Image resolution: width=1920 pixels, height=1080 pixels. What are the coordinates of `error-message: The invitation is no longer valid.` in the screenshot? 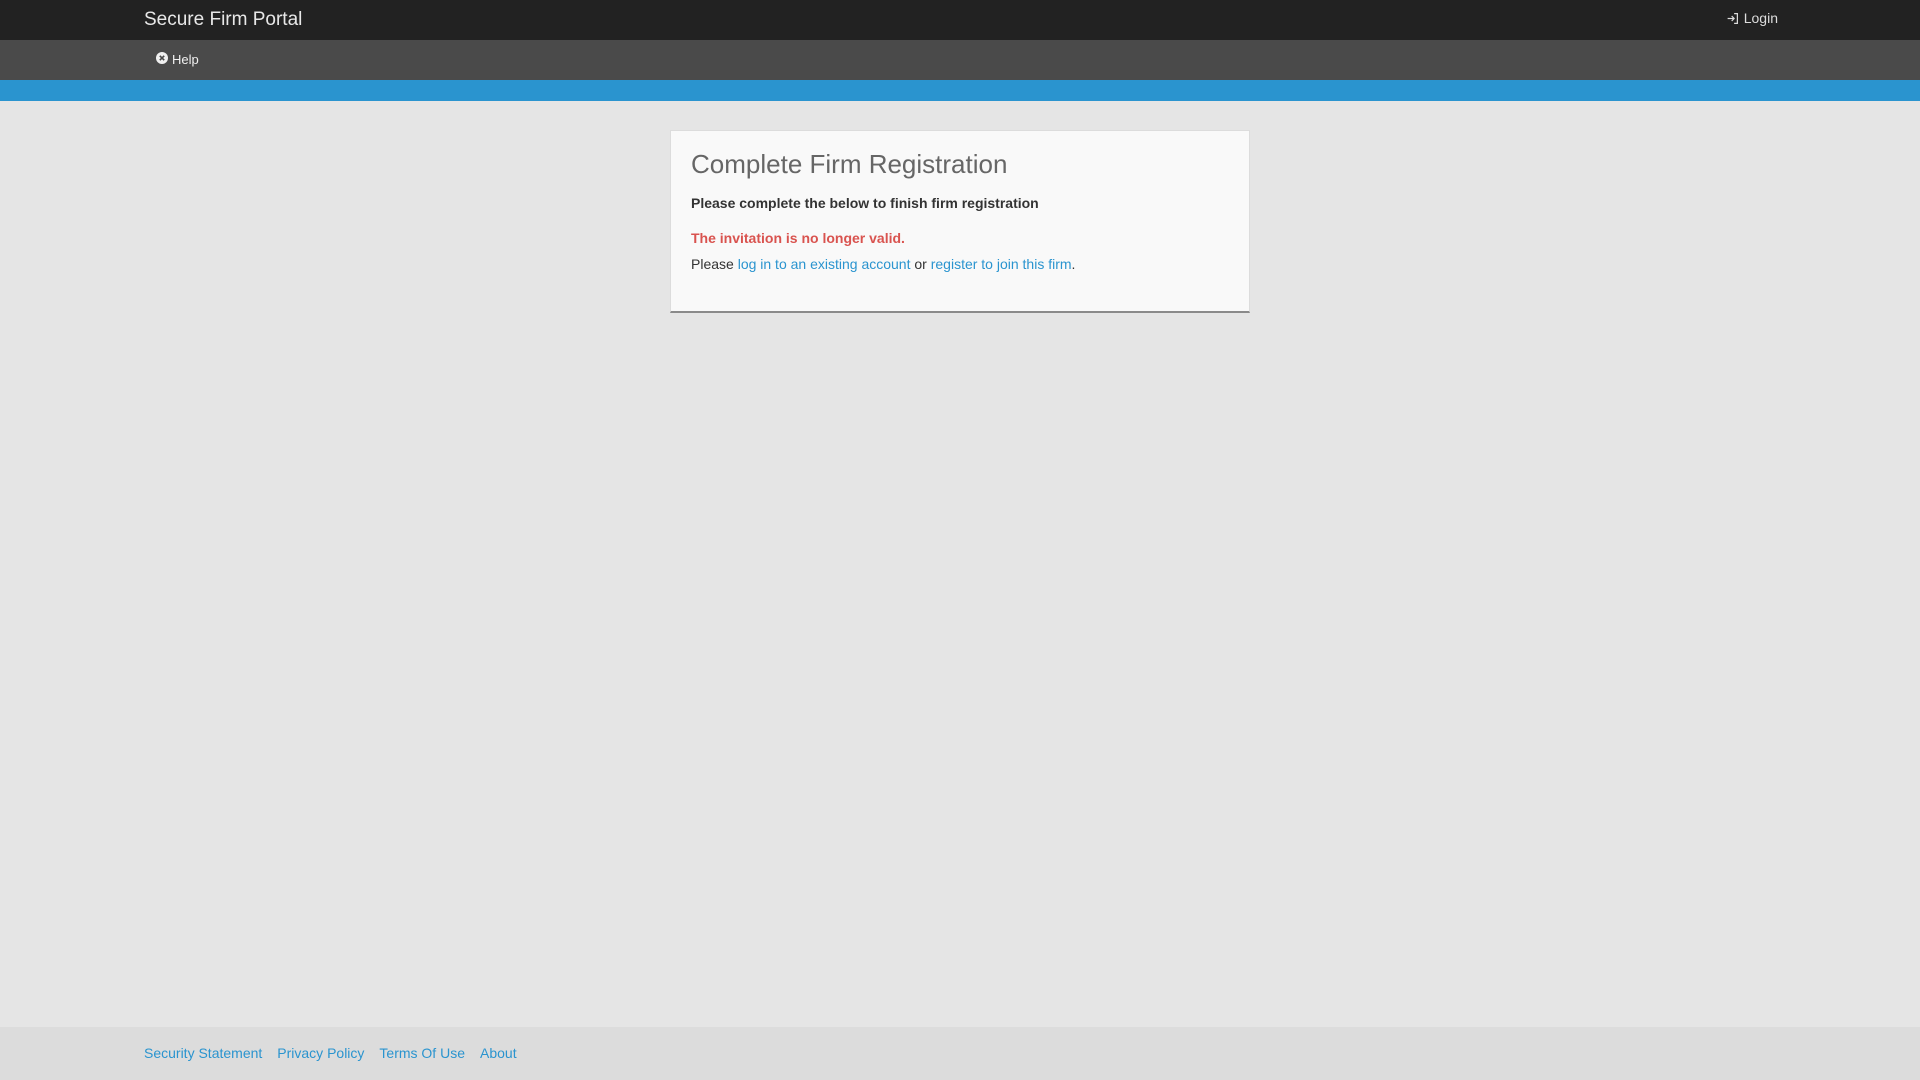 It's located at (798, 238).